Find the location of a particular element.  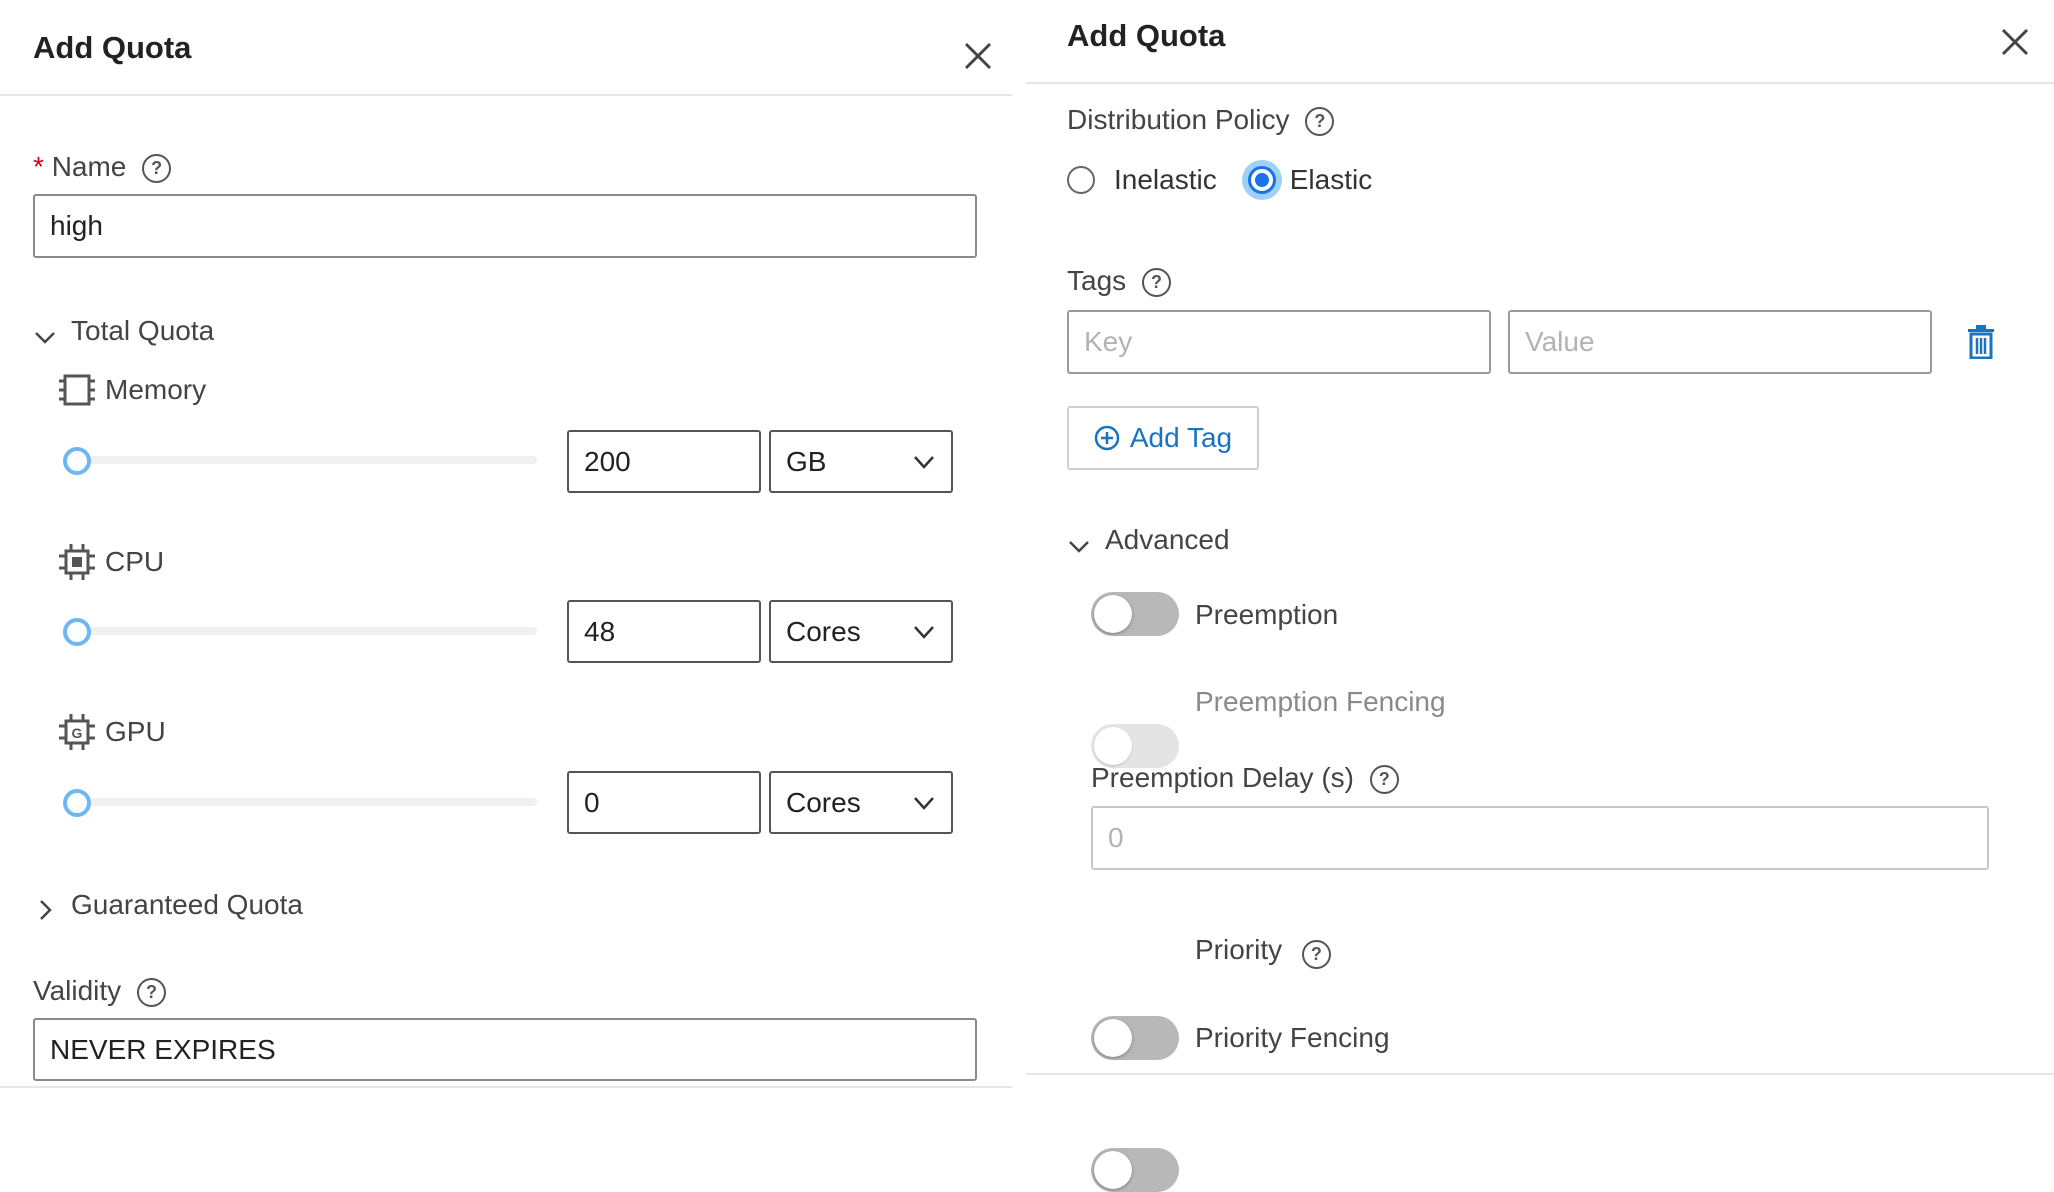

validity-label-text: Validity is located at coordinates (77, 990).